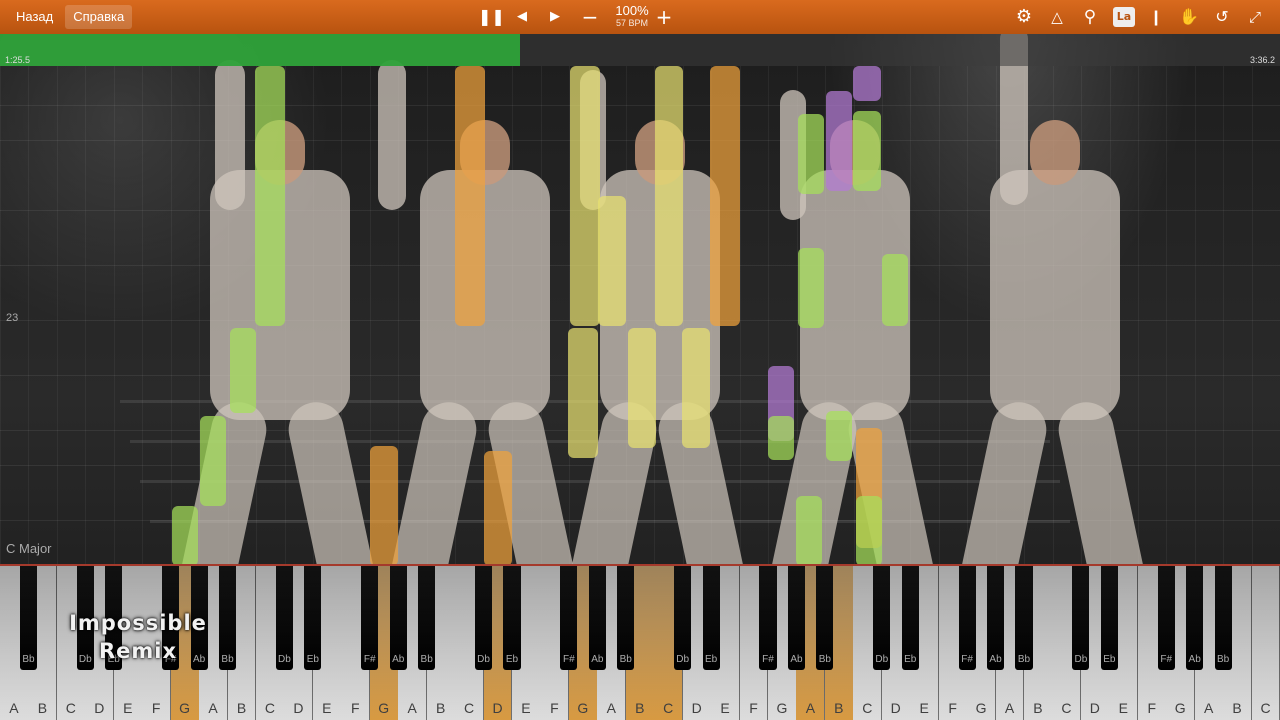  What do you see at coordinates (1057, 17) in the screenshot?
I see `metronome-icon: △` at bounding box center [1057, 17].